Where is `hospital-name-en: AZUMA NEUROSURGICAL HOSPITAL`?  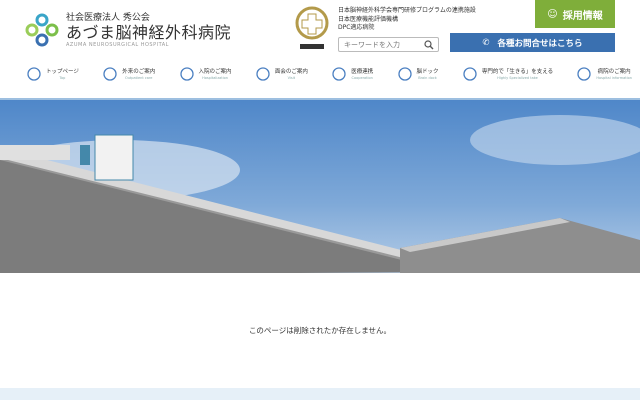
hospital-name-en: AZUMA NEUROSURGICAL HOSPITAL is located at coordinates (117, 44).